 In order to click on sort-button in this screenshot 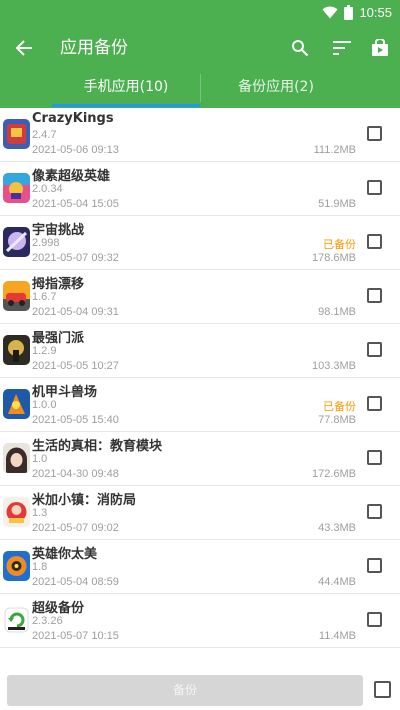, I will do `click(342, 48)`.